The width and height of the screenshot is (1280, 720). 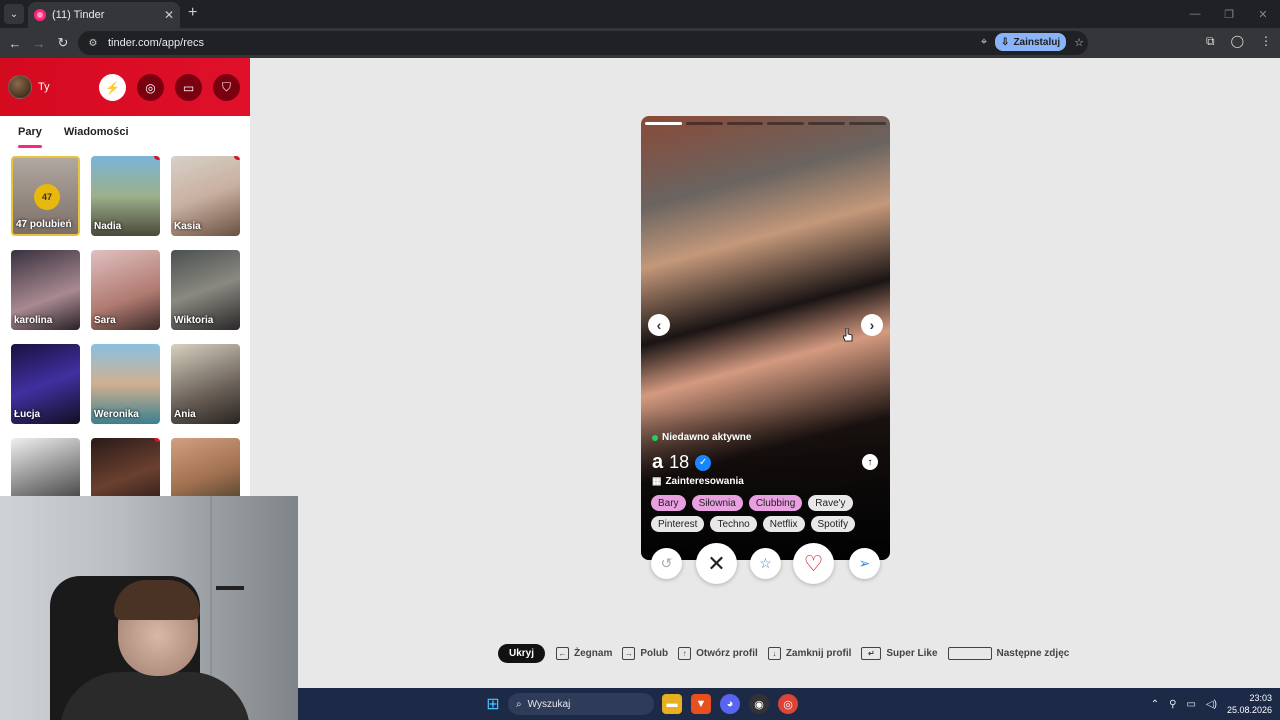 I want to click on online-dot, so click(x=655, y=437).